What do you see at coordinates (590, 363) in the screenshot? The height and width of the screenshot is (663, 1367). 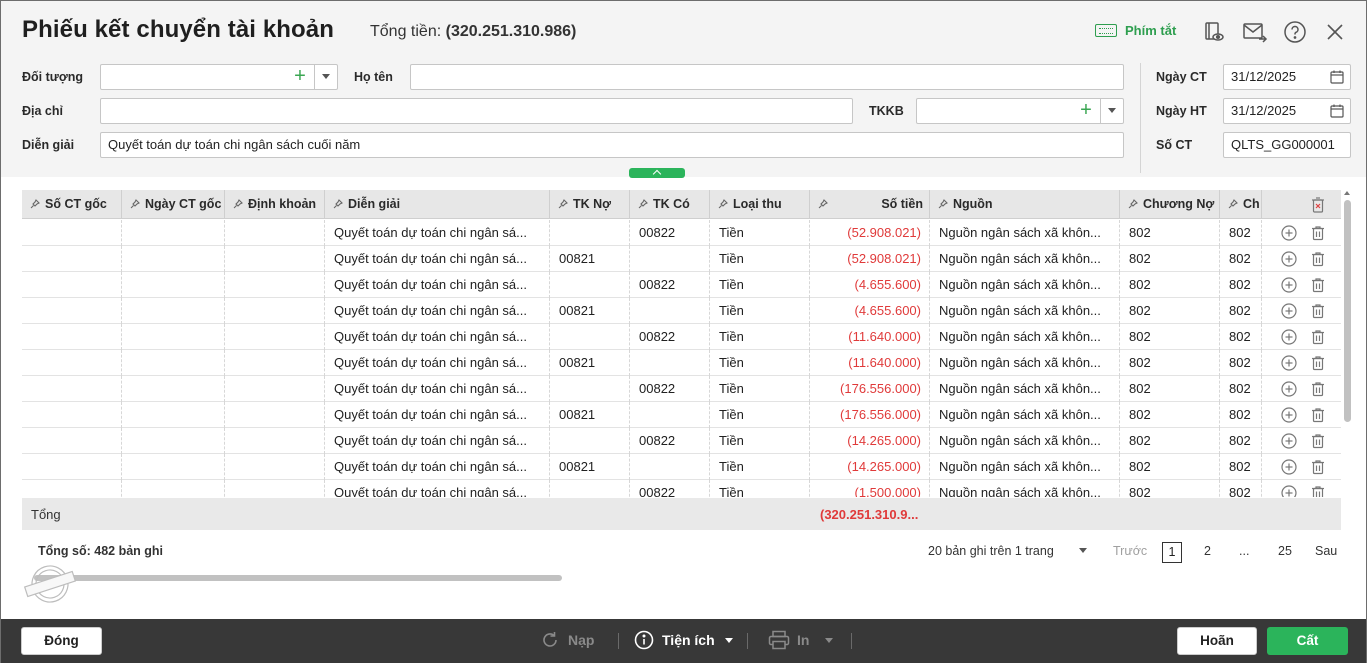 I see `table-cell: 00821` at bounding box center [590, 363].